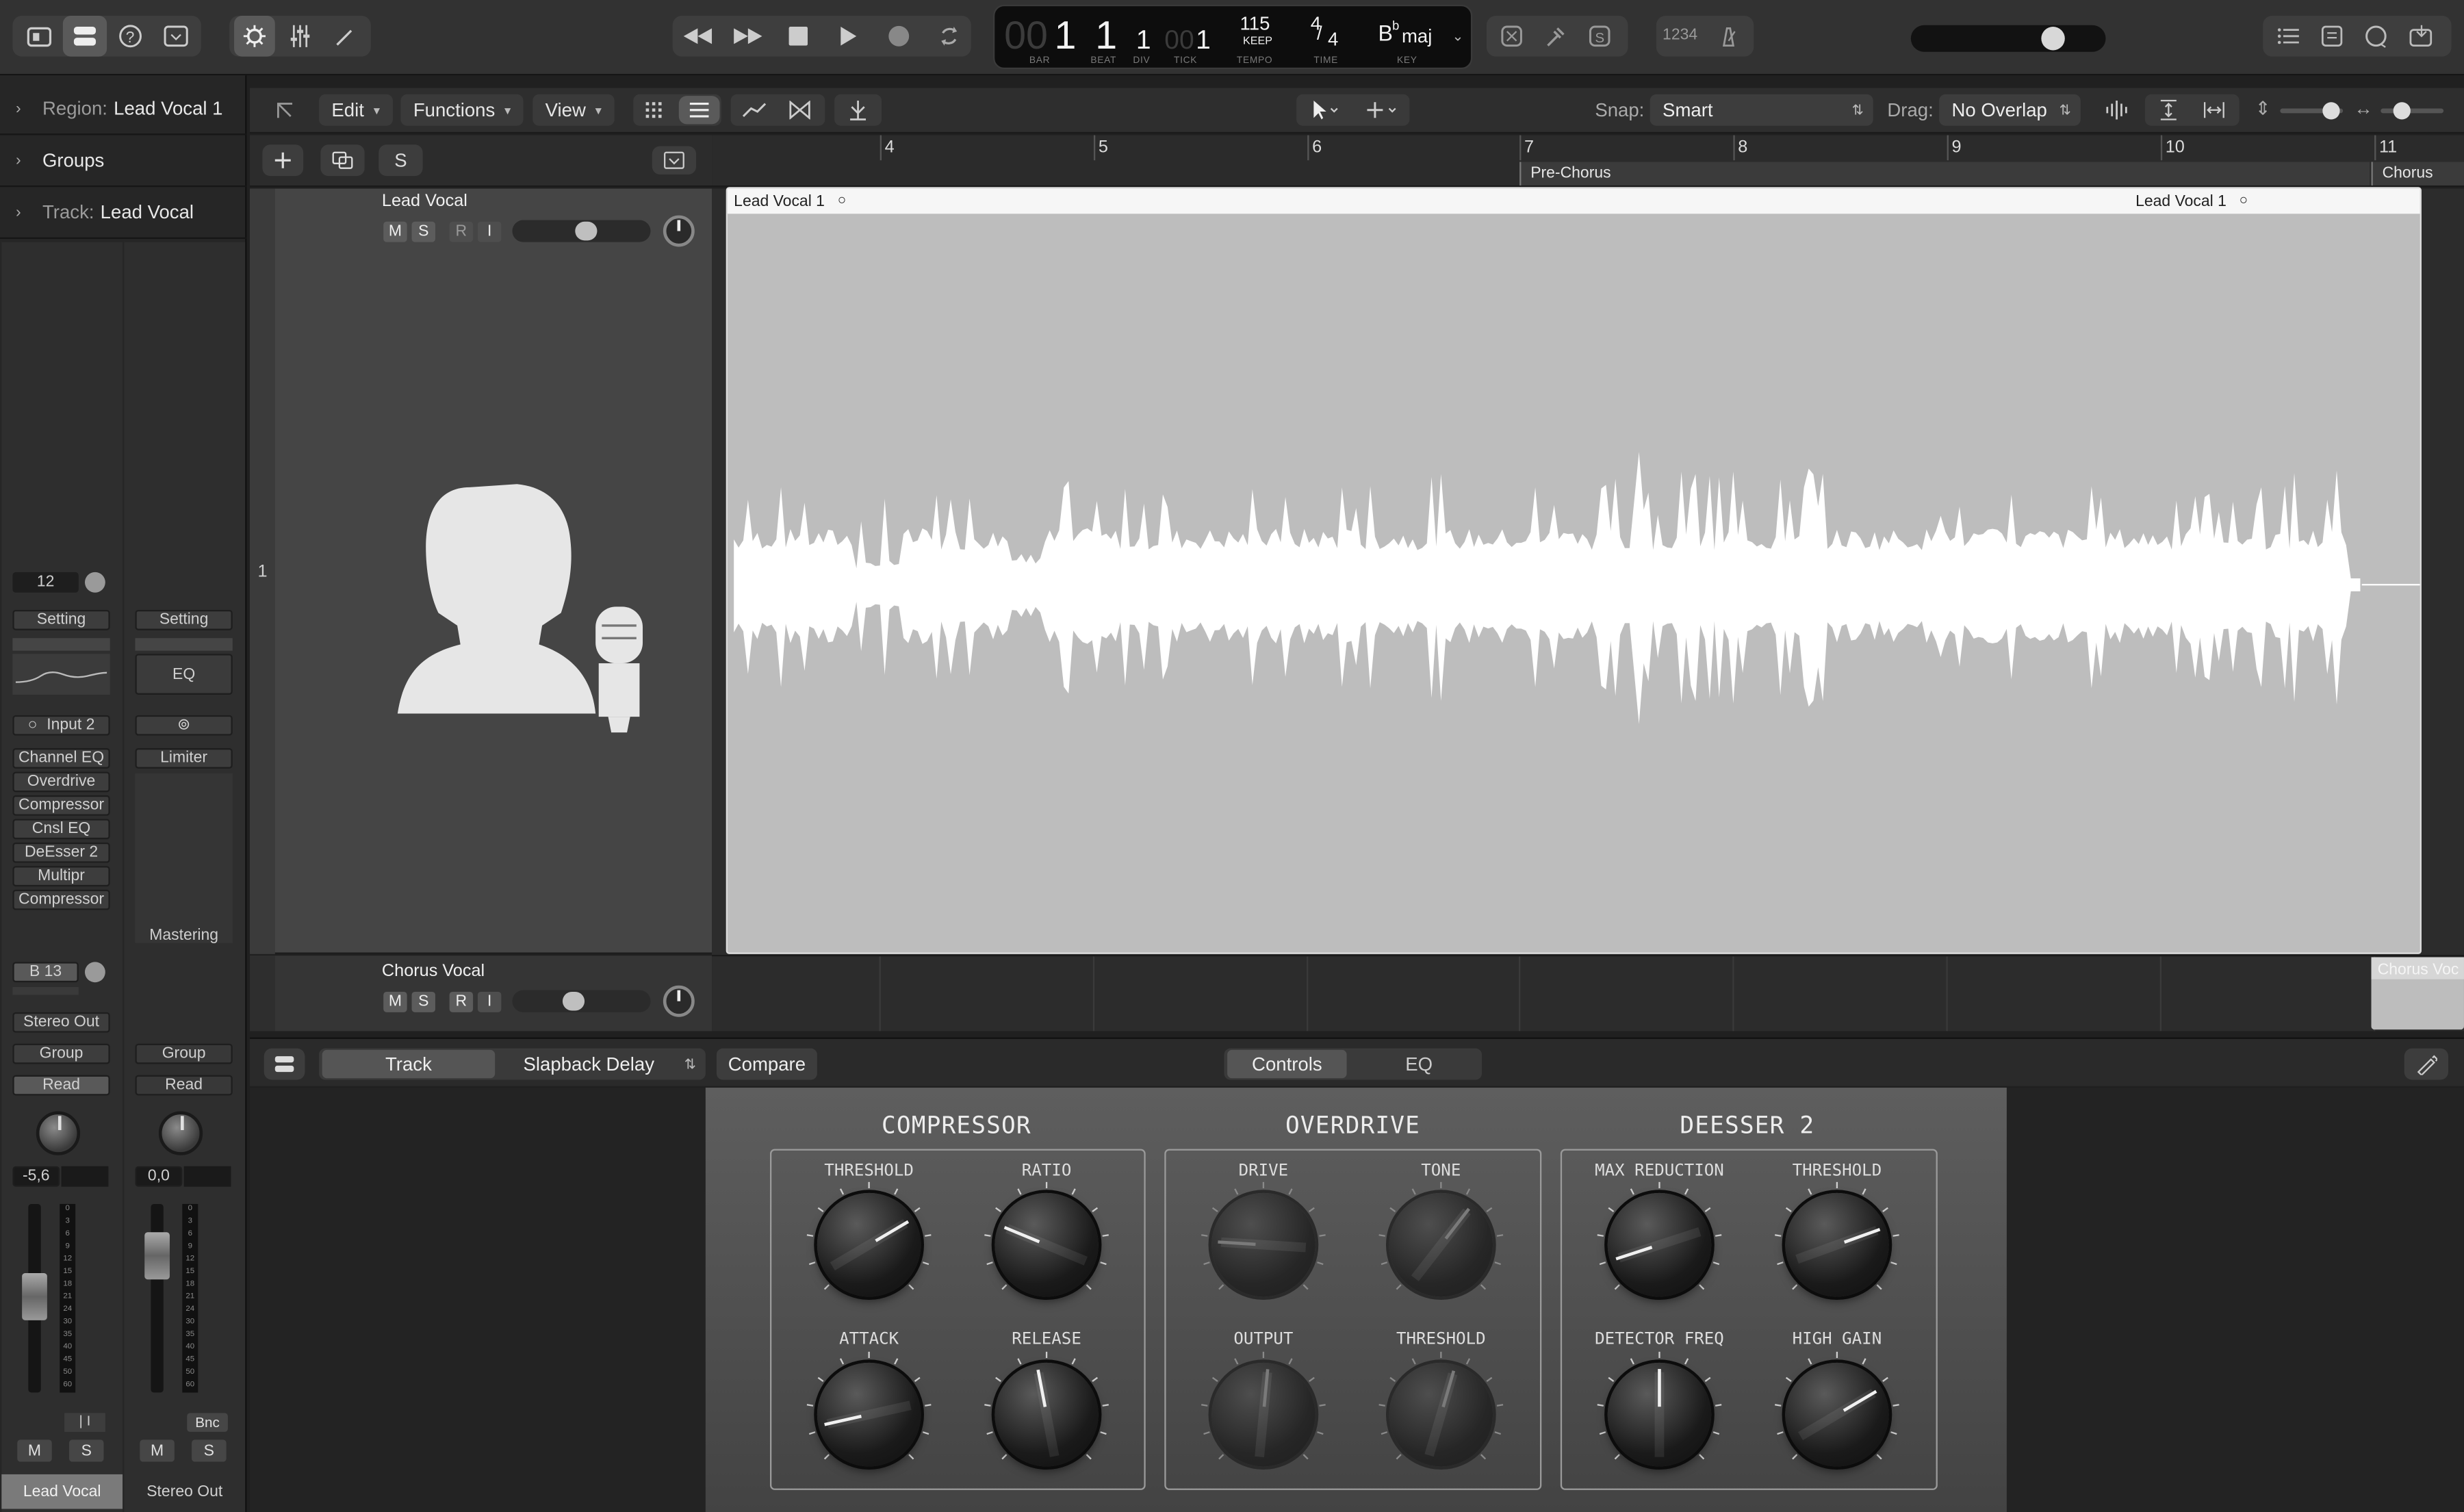  I want to click on pointer-tool-menu, so click(1325, 110).